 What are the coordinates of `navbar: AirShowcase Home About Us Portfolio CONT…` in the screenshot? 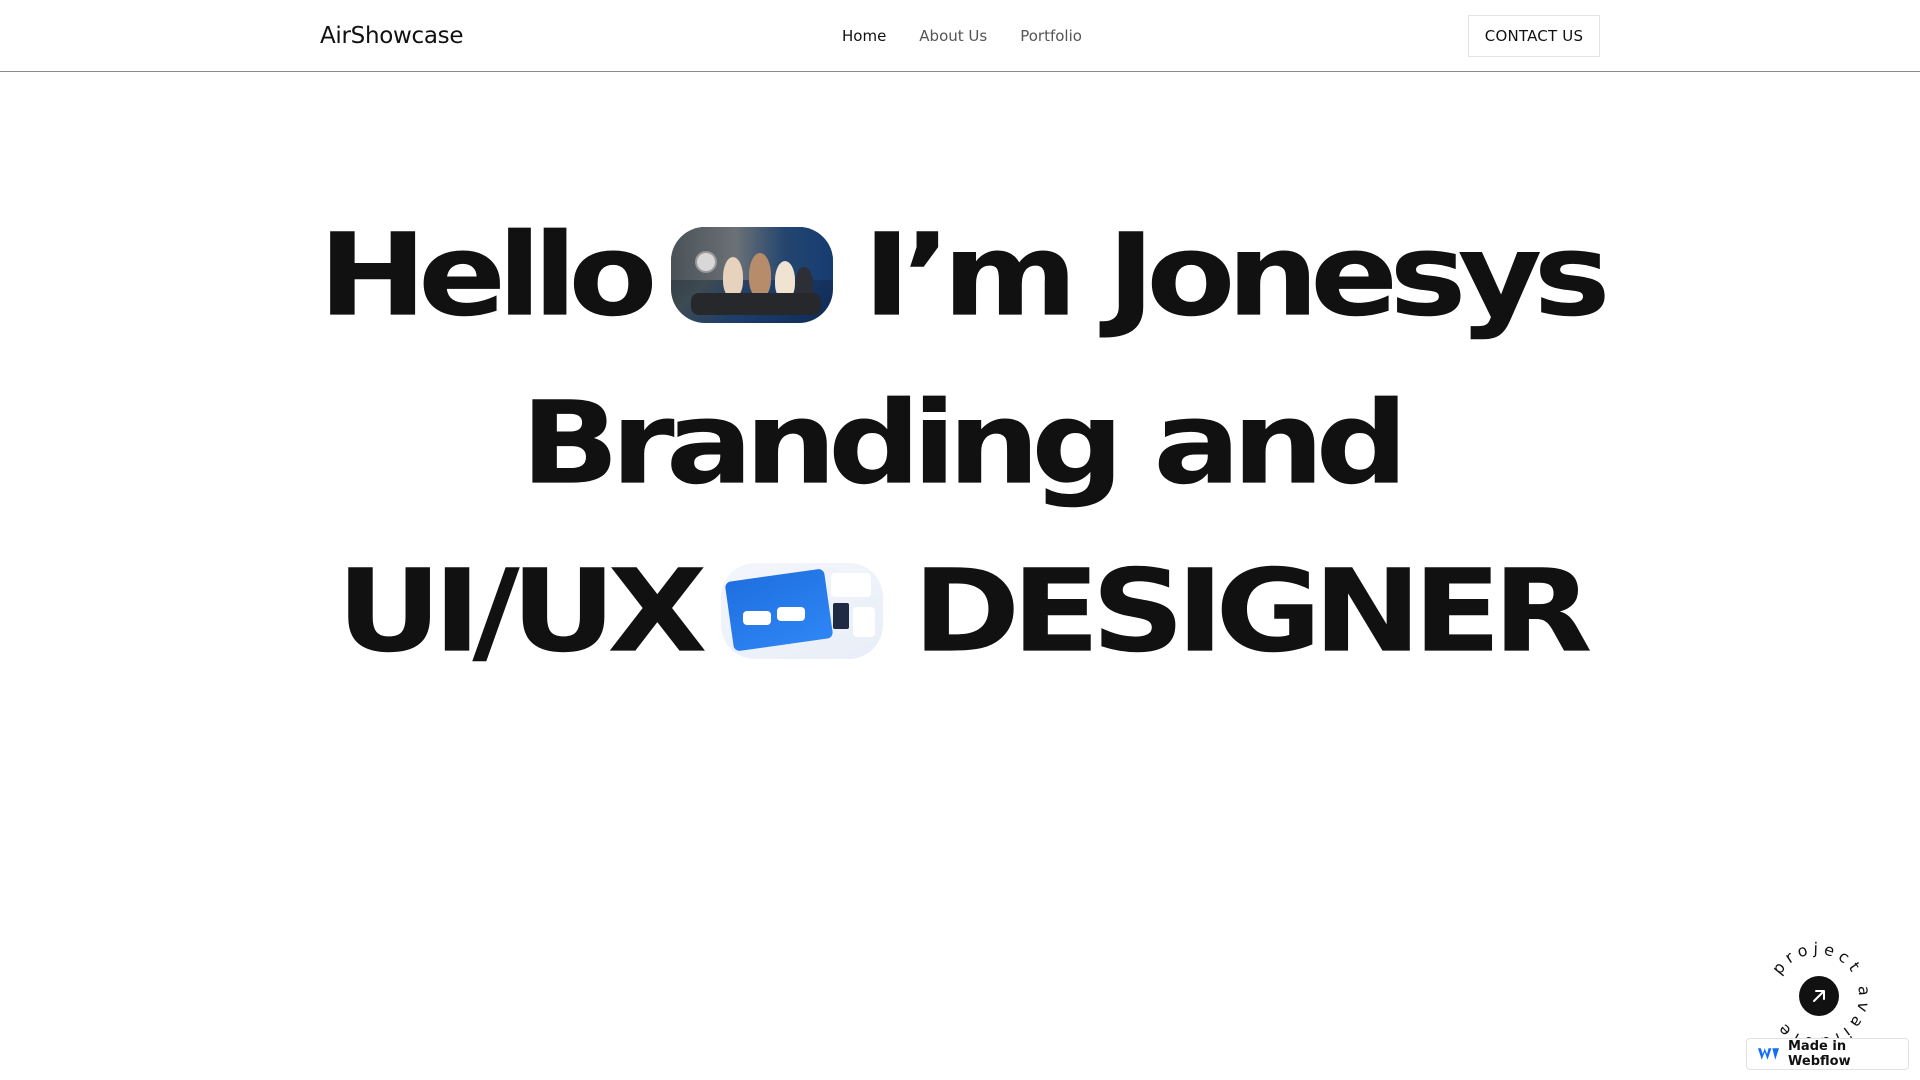 It's located at (960, 36).